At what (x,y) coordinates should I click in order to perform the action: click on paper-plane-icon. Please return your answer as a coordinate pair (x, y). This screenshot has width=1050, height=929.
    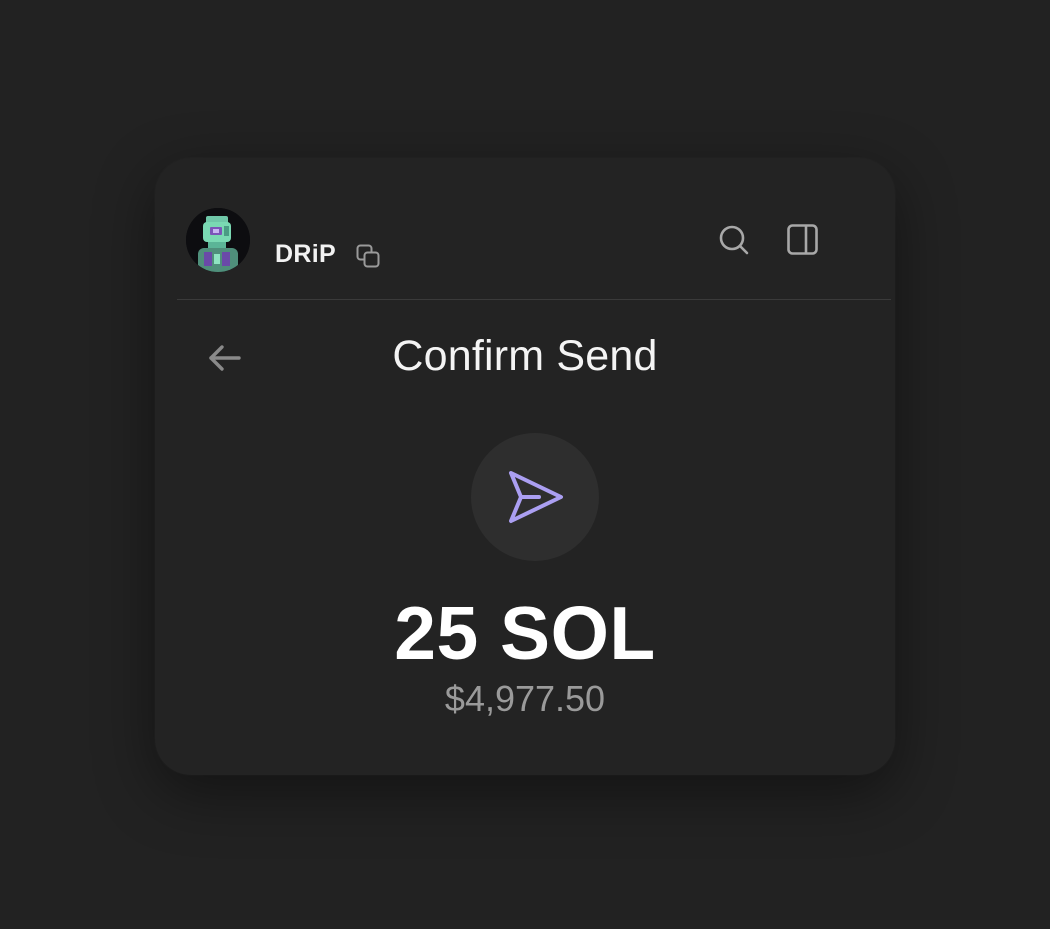
    Looking at the image, I should click on (536, 497).